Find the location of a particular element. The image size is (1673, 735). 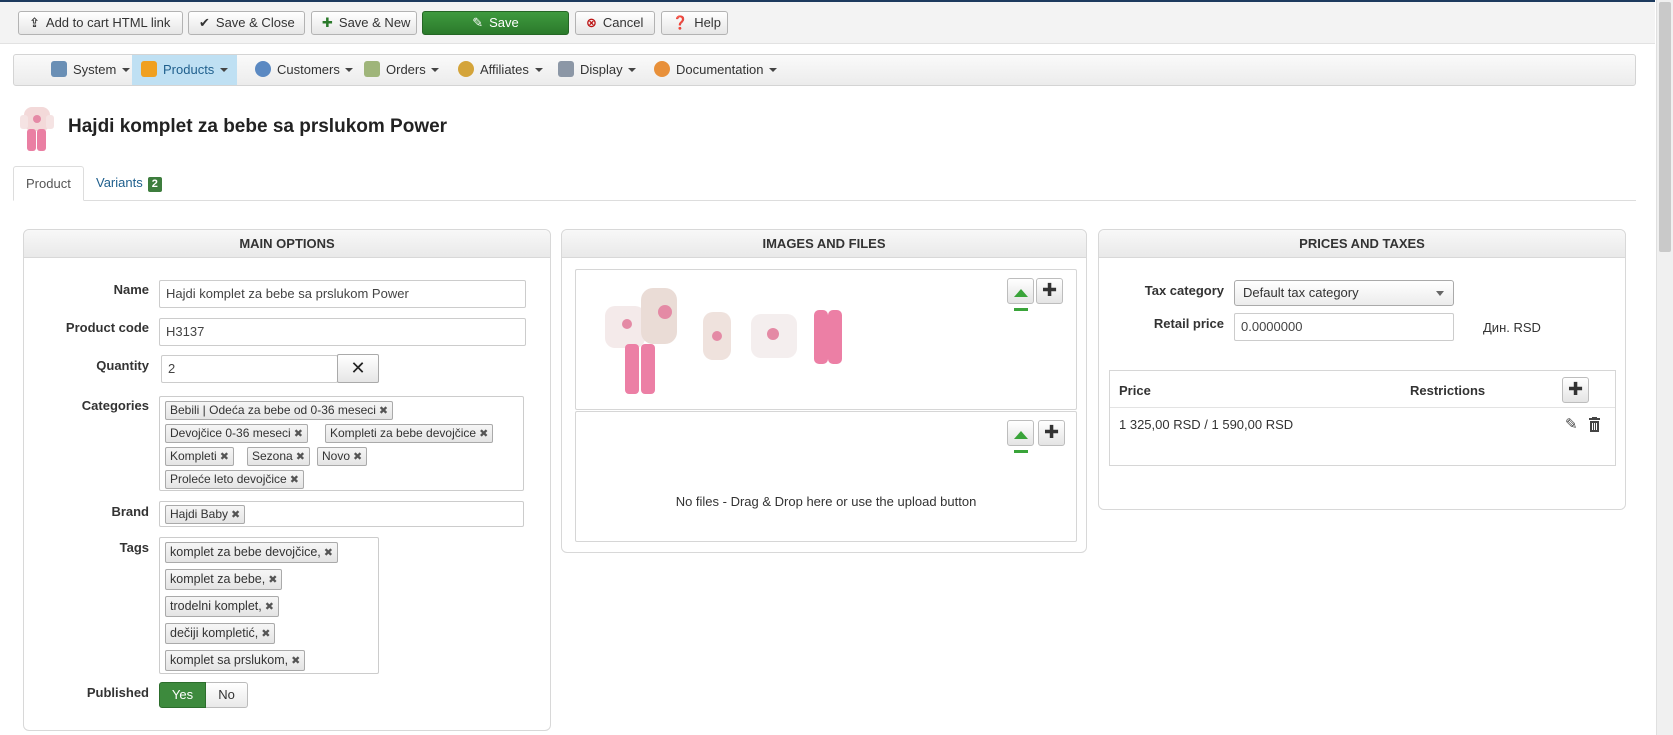

upload-image-button is located at coordinates (1020, 294).